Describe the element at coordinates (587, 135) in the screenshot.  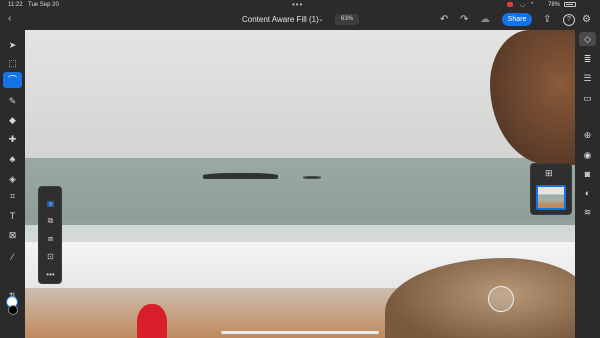
I see `add-layer-icon: ⊕` at that location.